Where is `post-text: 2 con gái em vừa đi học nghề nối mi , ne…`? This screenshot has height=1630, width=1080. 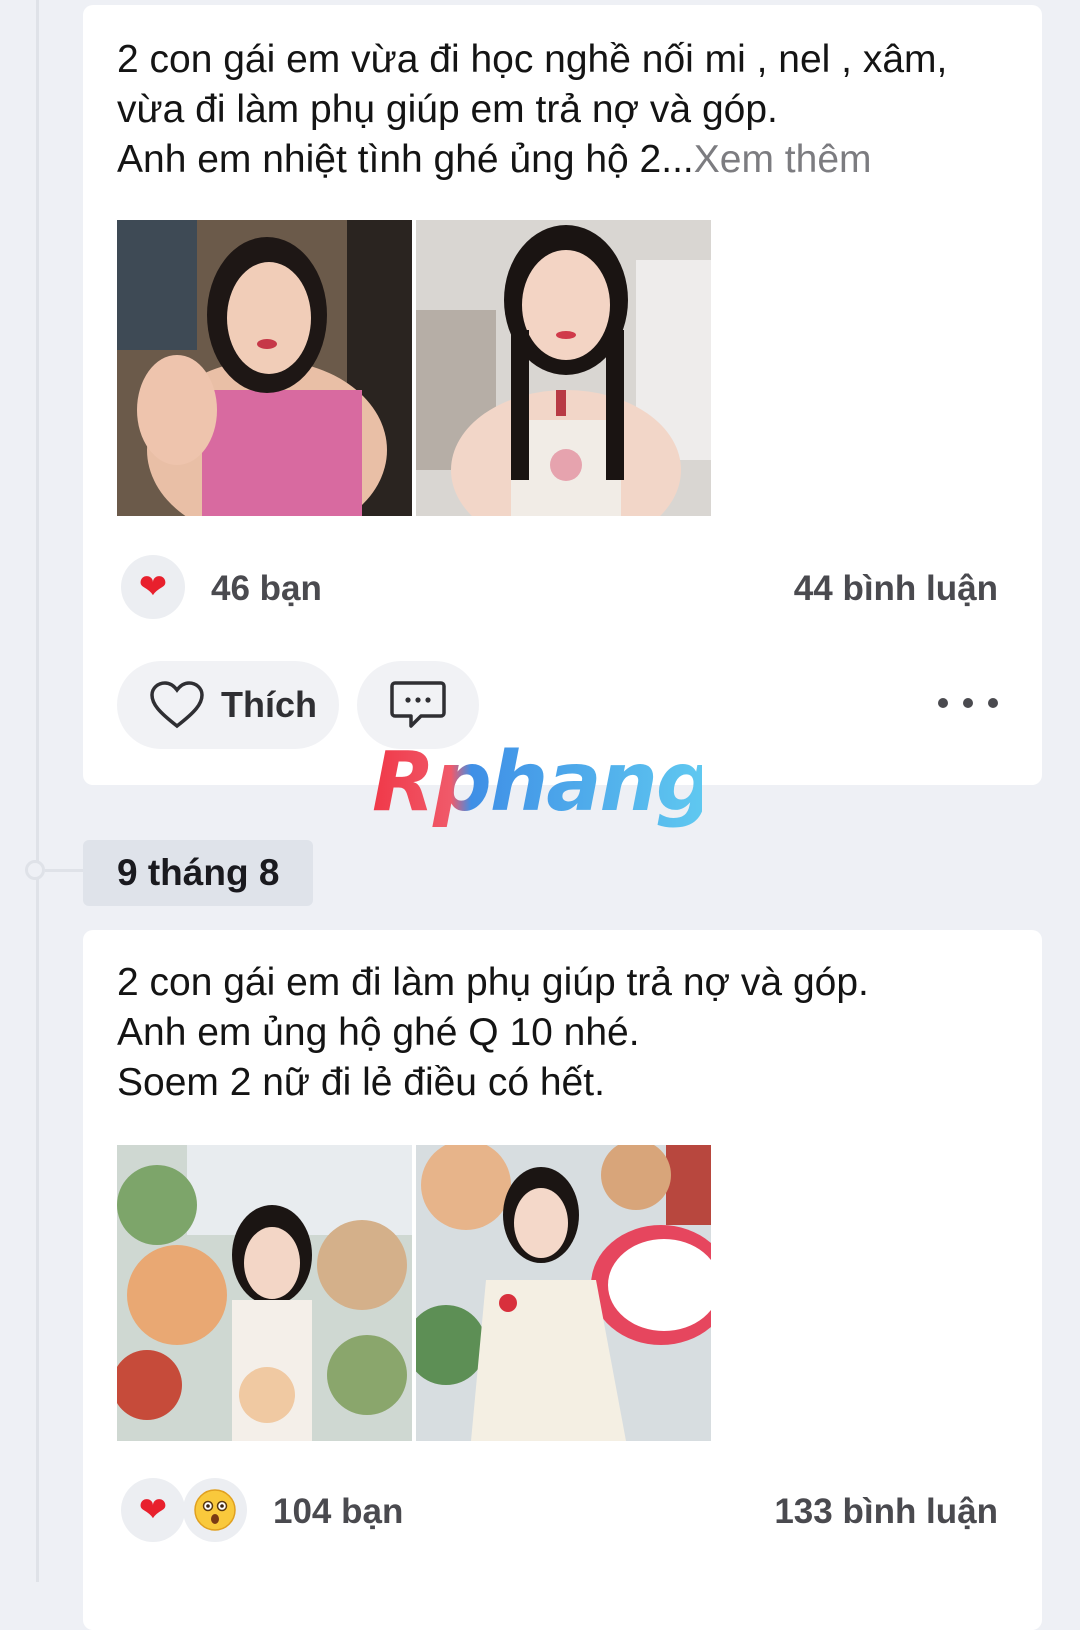
post-text: 2 con gái em vừa đi học nghề nối mi , ne… is located at coordinates (559, 110).